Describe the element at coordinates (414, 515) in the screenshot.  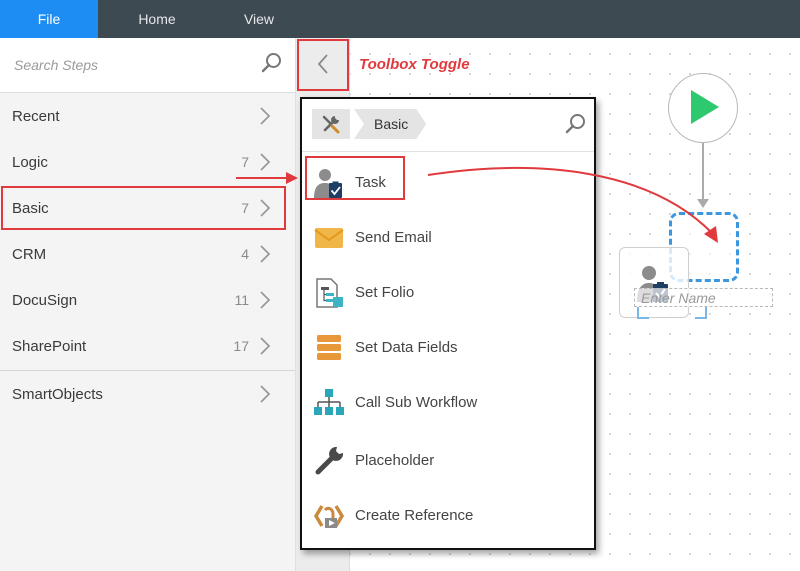
I see `step-label: Create Reference` at that location.